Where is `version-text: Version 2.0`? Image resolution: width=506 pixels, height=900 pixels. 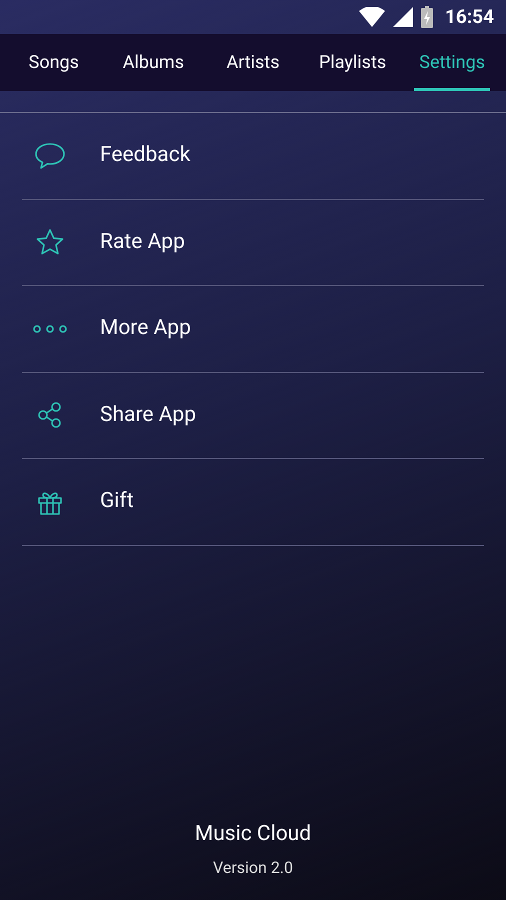
version-text: Version 2.0 is located at coordinates (253, 868).